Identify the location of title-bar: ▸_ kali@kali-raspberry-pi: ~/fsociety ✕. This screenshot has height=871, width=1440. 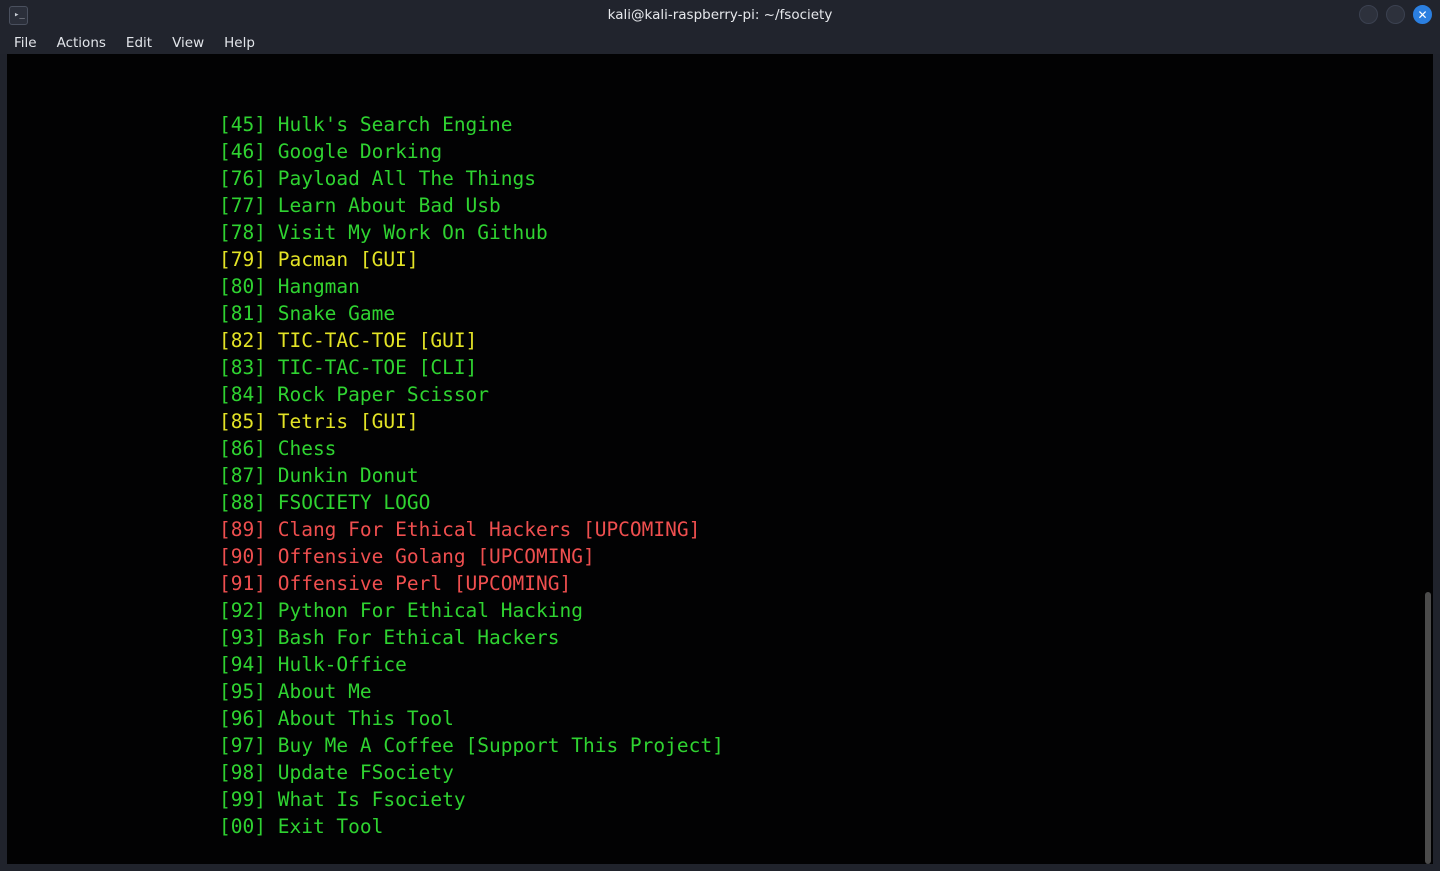
(720, 15).